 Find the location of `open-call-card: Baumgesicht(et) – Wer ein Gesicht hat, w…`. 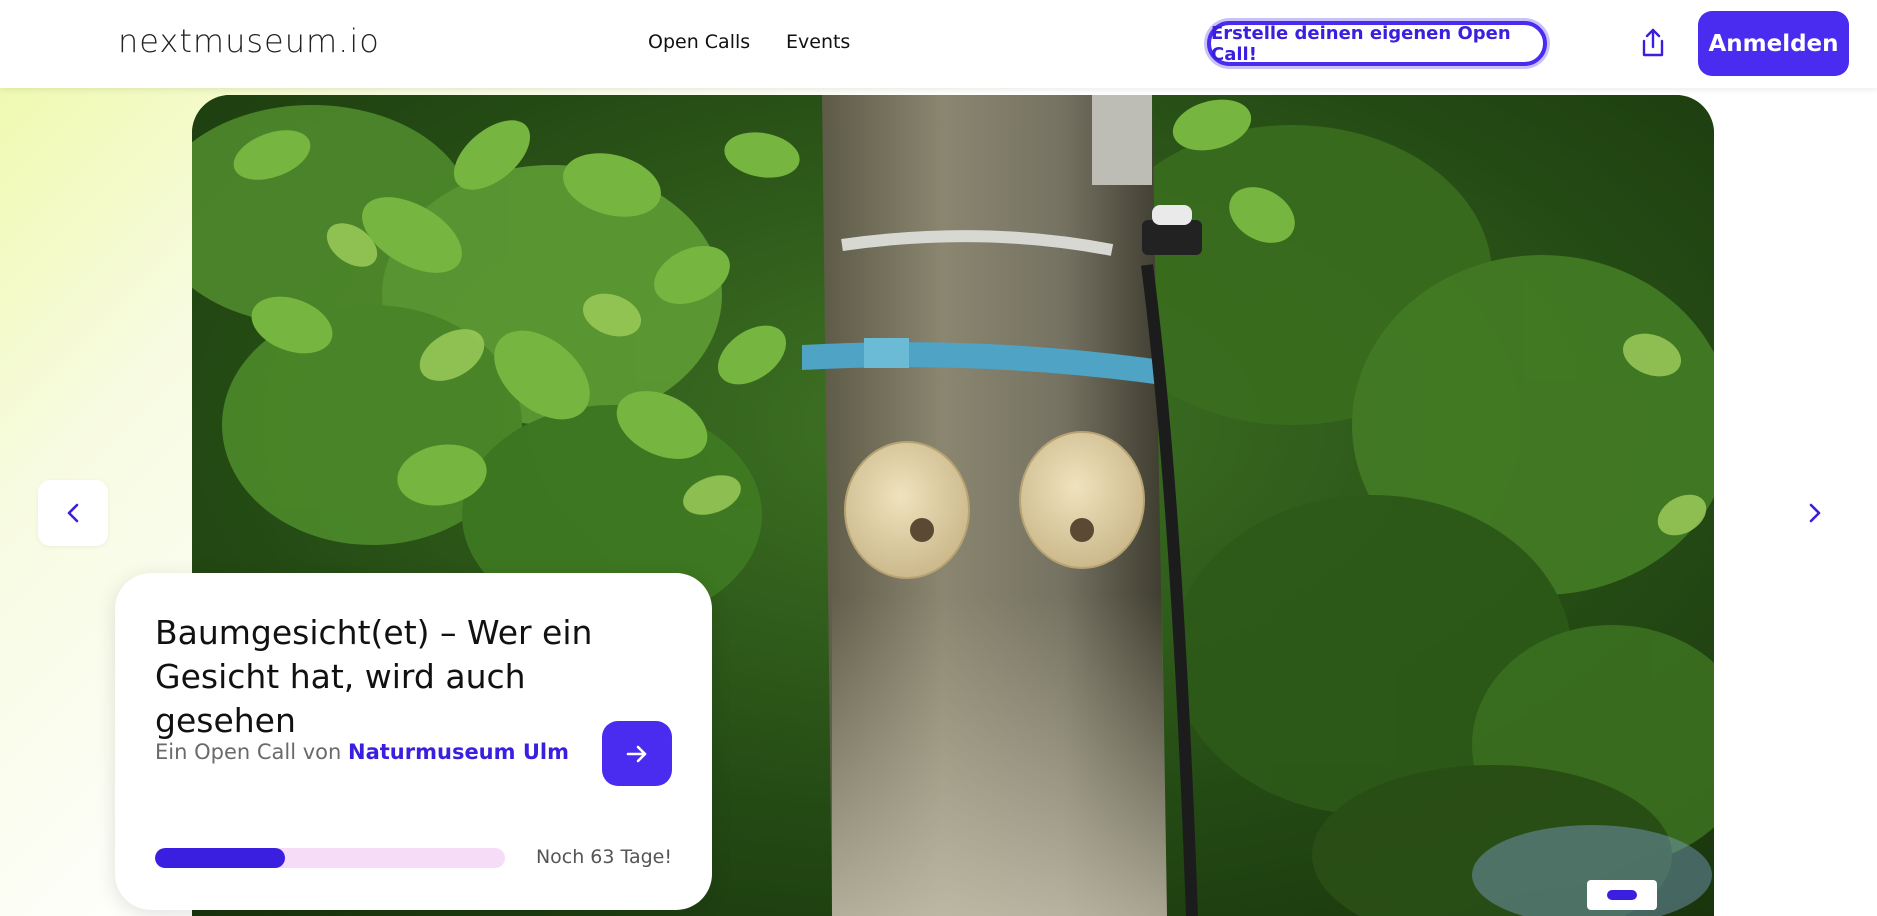

open-call-card: Baumgesicht(et) – Wer ein Gesicht hat, w… is located at coordinates (413, 741).